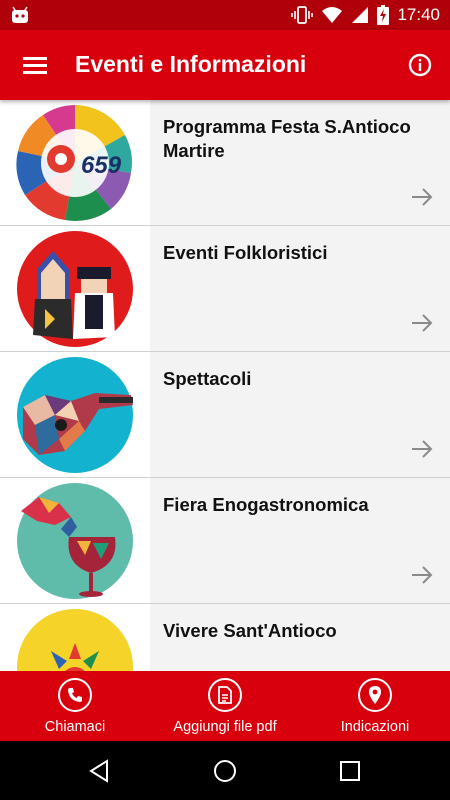 This screenshot has width=450, height=800. I want to click on page-title: Eventi e Informazioni, so click(191, 64).